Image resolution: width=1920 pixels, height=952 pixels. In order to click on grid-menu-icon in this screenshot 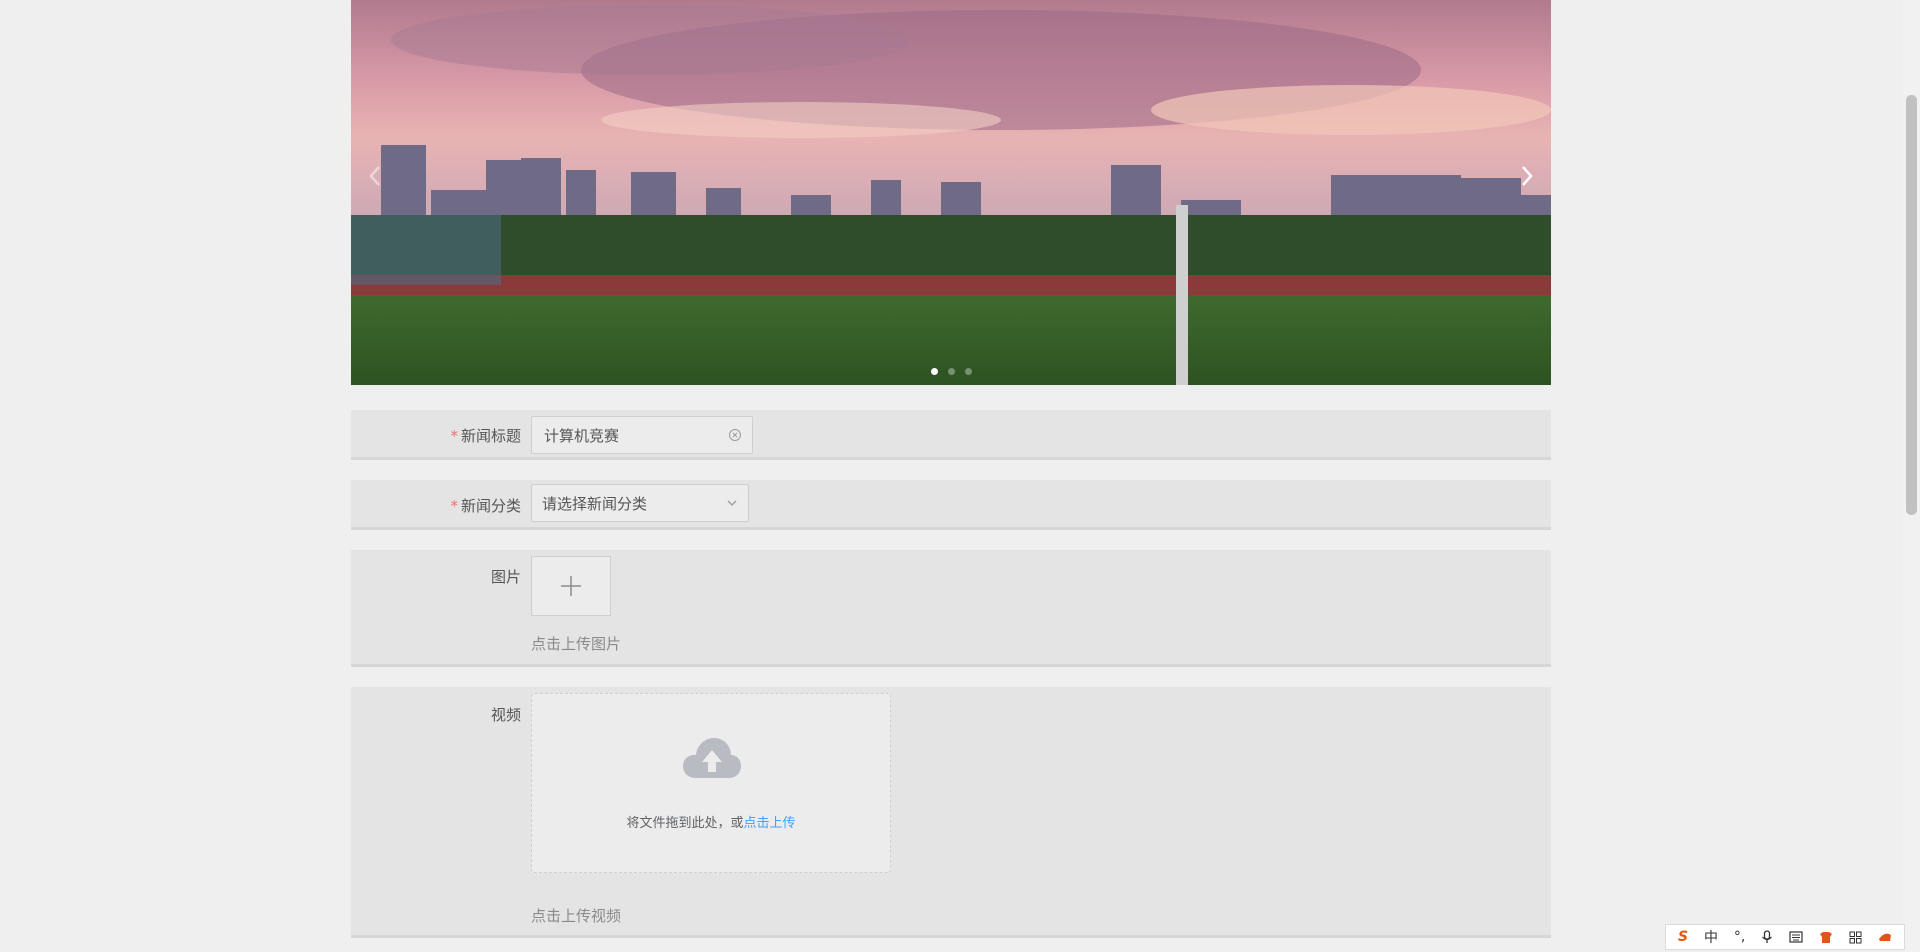, I will do `click(1855, 937)`.